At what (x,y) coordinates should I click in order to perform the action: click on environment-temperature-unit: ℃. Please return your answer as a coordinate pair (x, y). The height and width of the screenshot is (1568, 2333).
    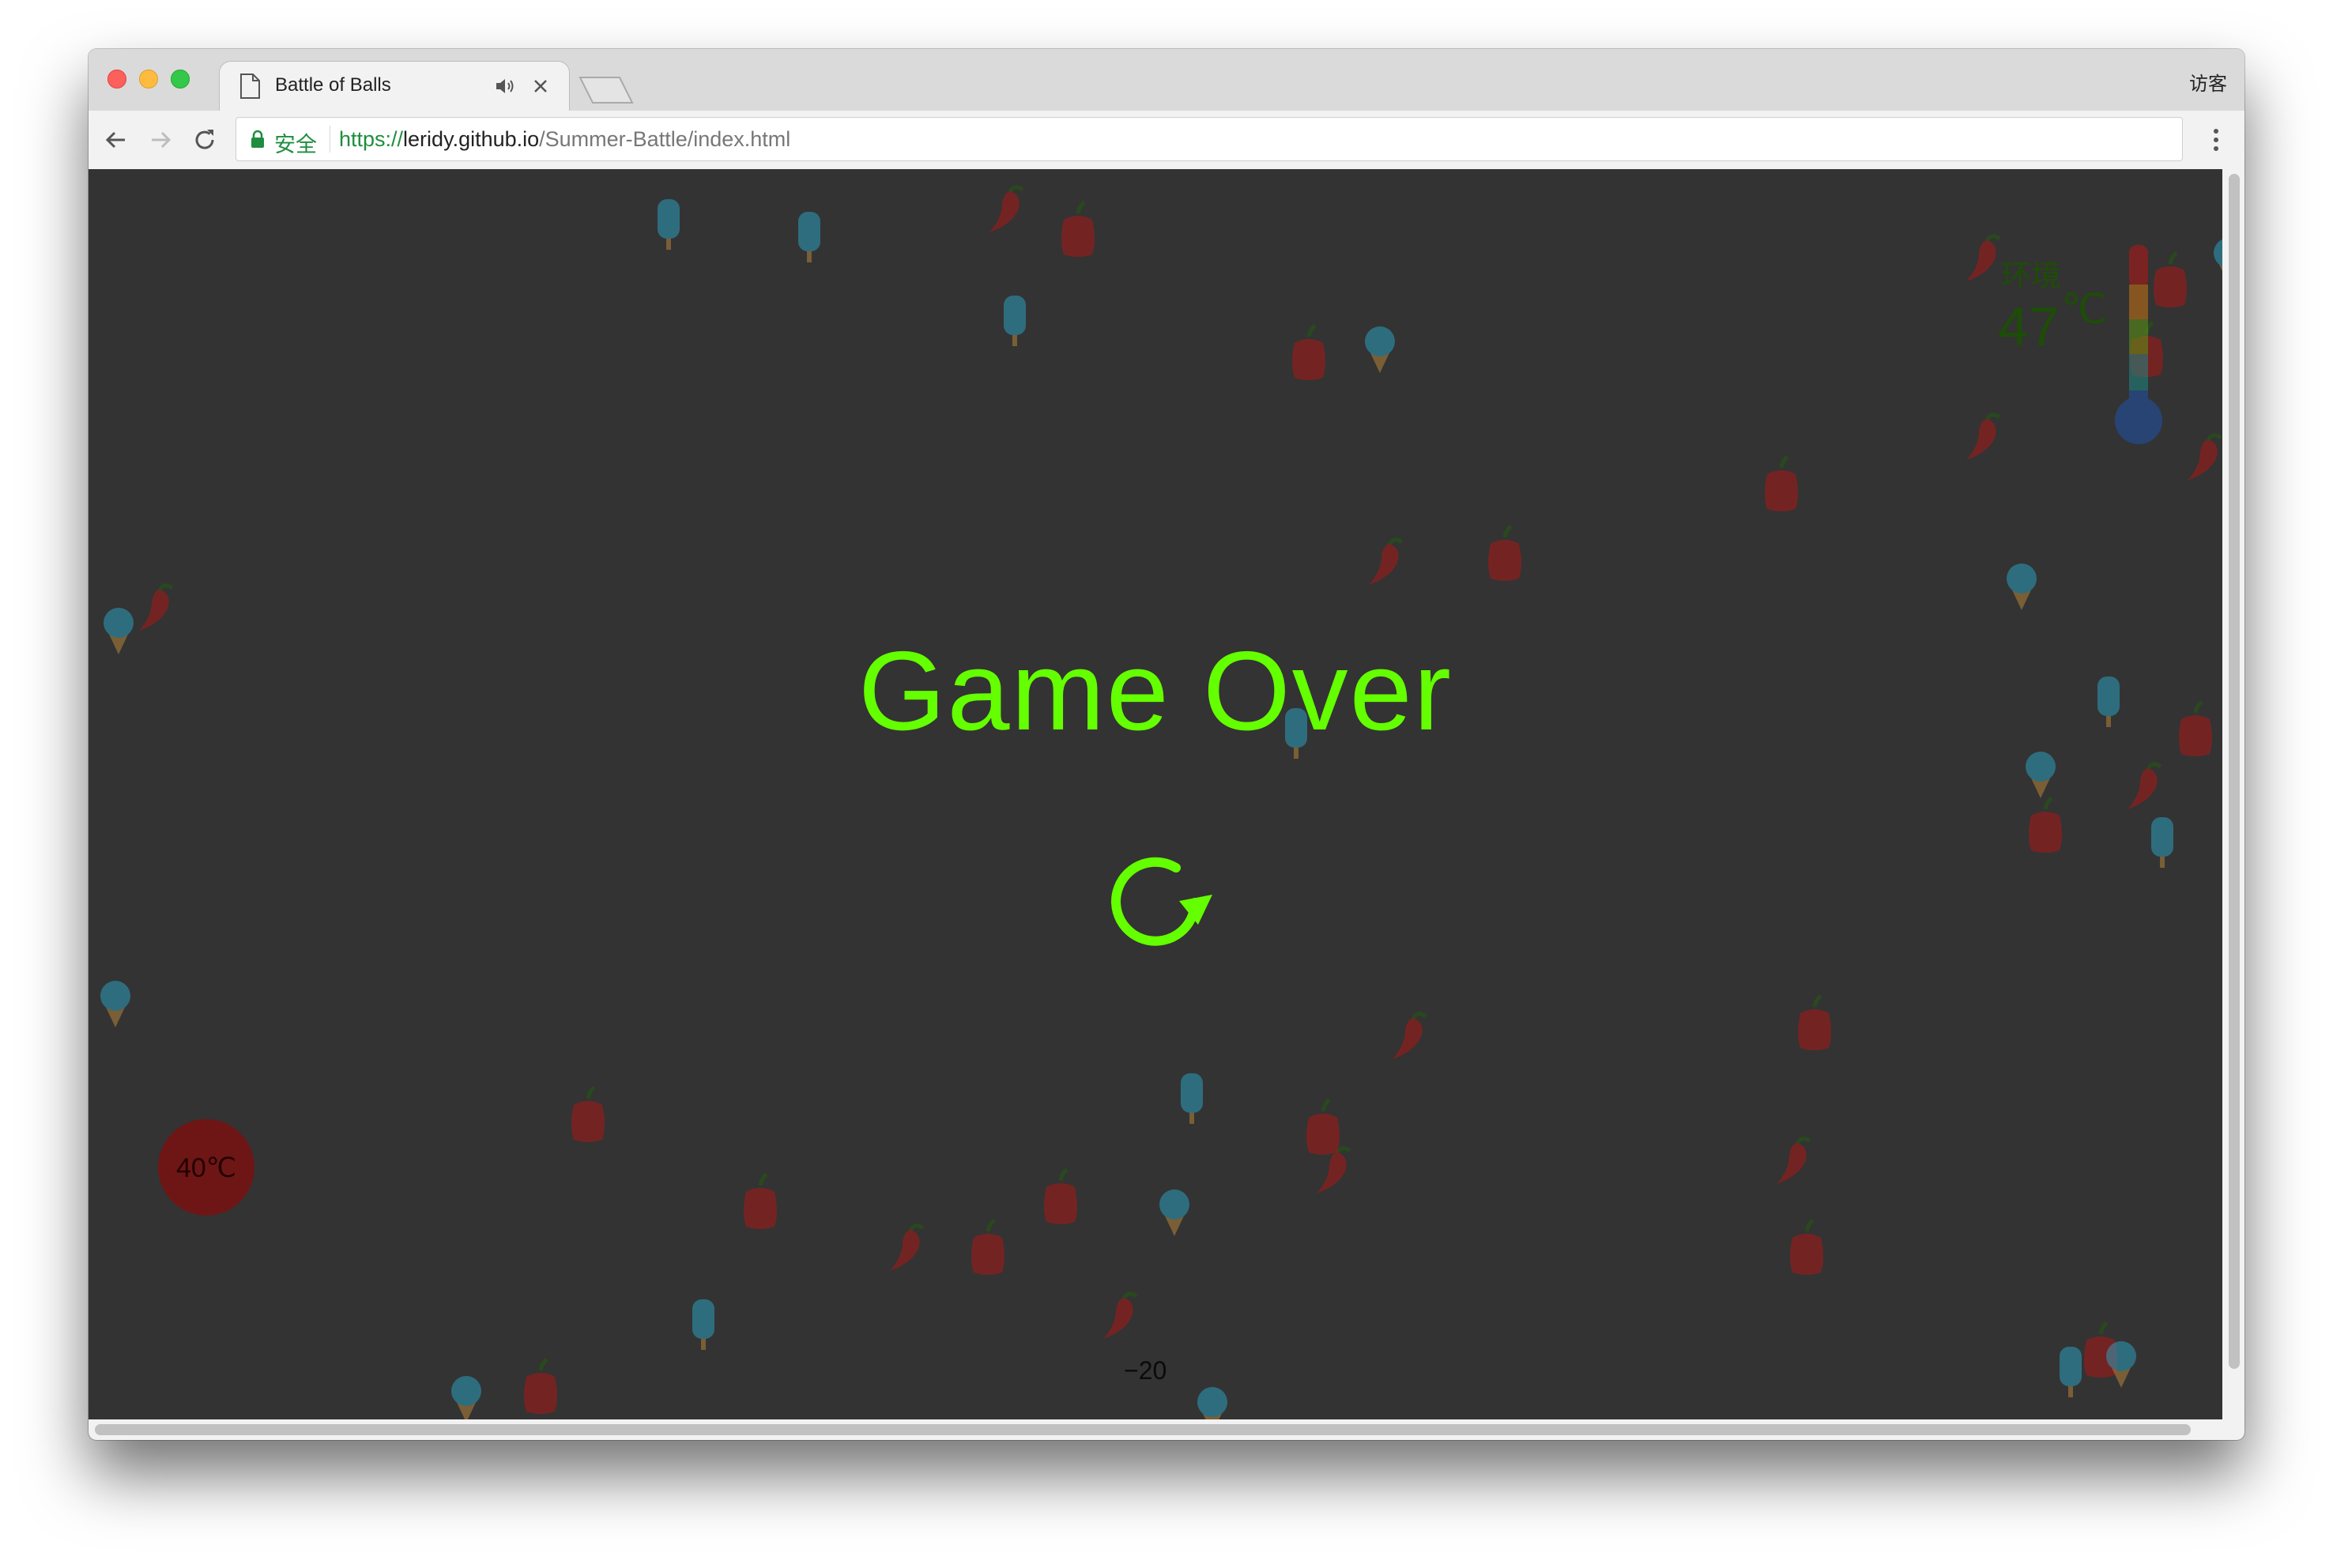
    Looking at the image, I should click on (2084, 310).